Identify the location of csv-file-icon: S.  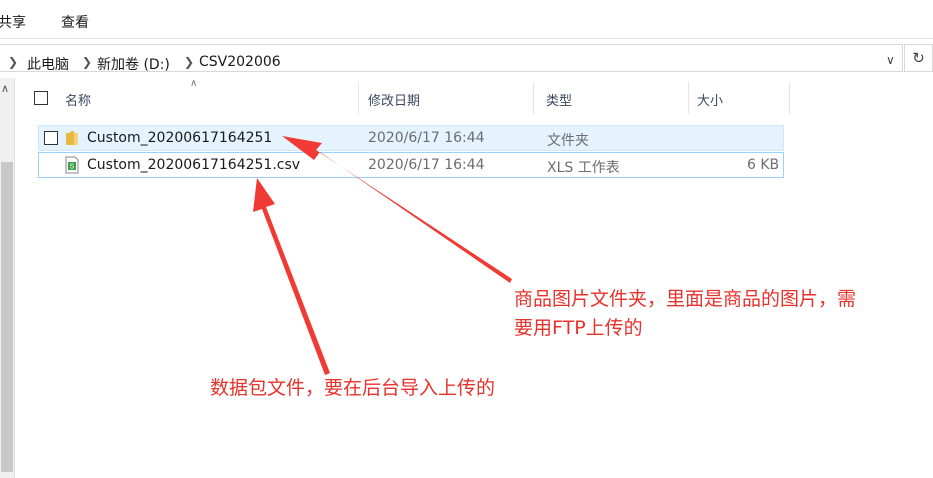
(72, 165).